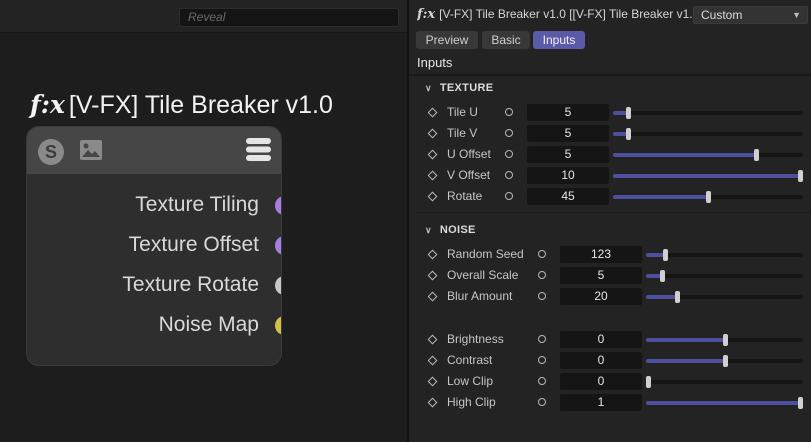  Describe the element at coordinates (193, 244) in the screenshot. I see `port-label: Texture Offset` at that location.